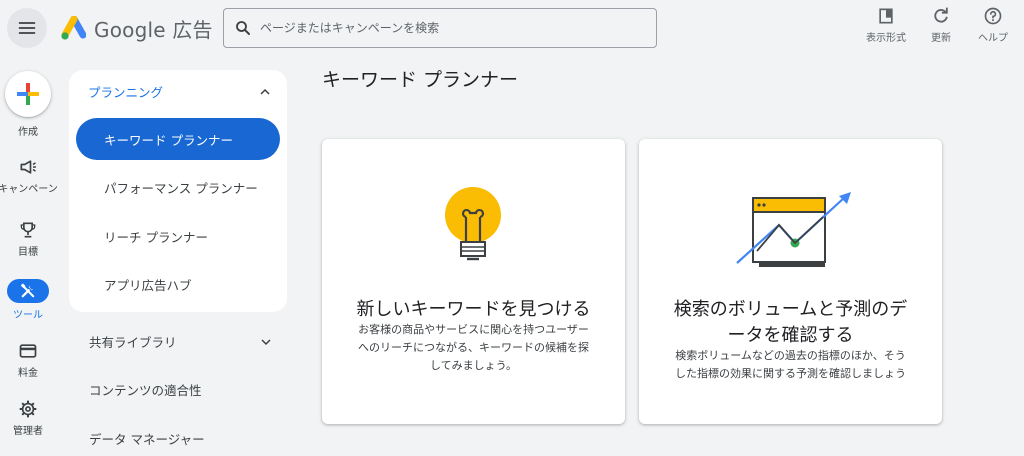 The image size is (1024, 456). Describe the element at coordinates (147, 439) in the screenshot. I see `data-manager-label: データ マネージャー` at that location.